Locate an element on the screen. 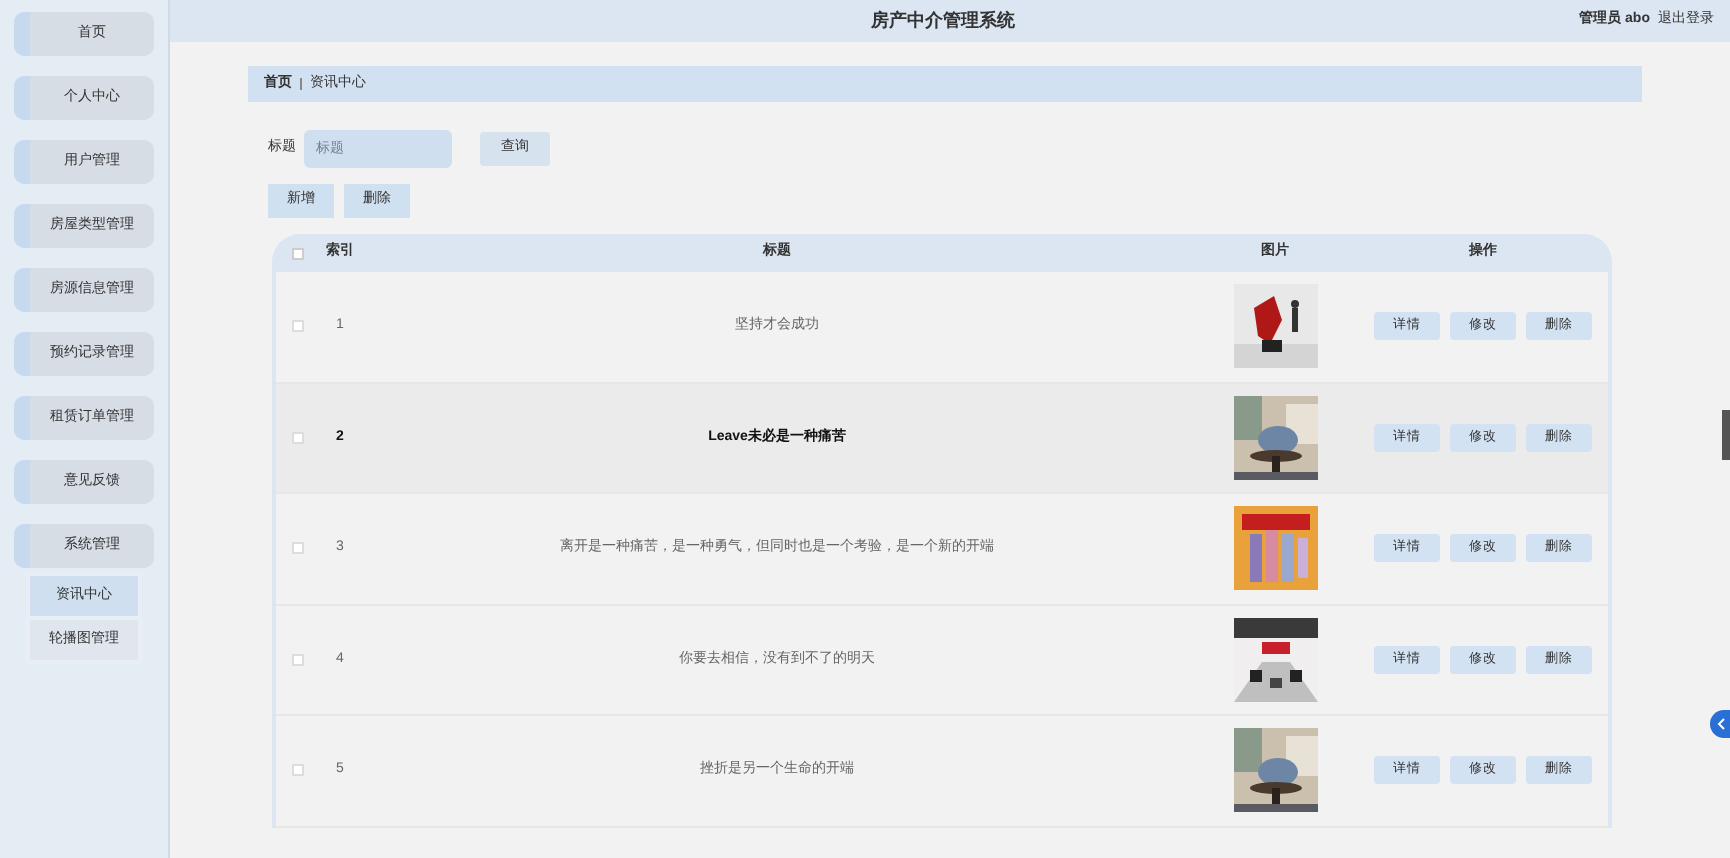 The height and width of the screenshot is (858, 1730). scrollbar-thumb is located at coordinates (1726, 435).